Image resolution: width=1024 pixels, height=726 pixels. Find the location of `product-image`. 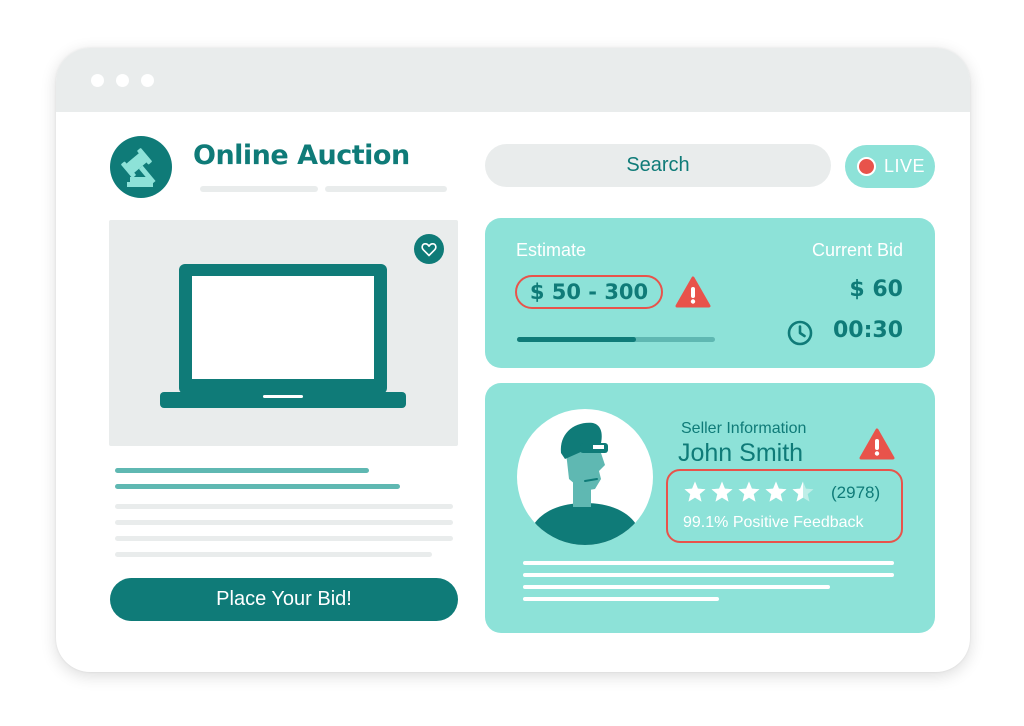

product-image is located at coordinates (283, 333).